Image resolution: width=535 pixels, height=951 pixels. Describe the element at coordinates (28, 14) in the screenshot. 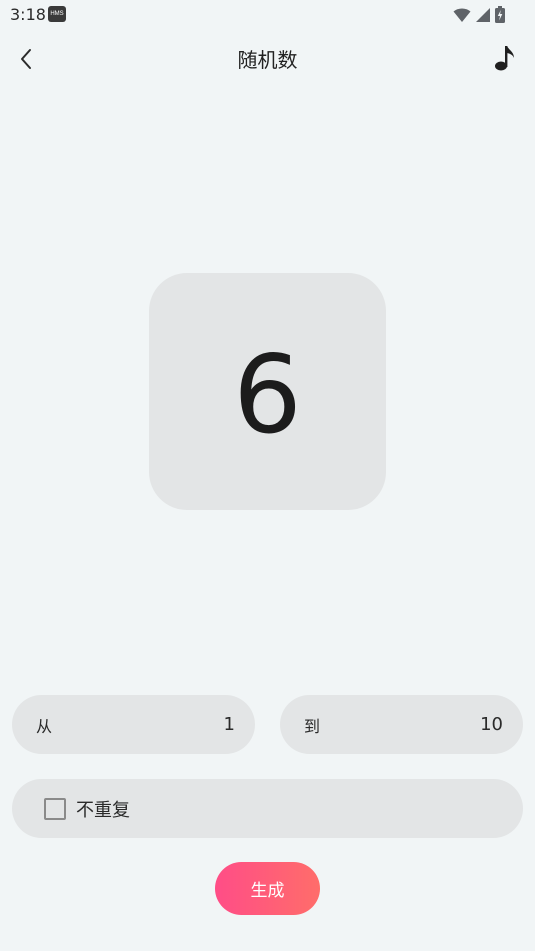

I see `status-time: 3:18` at that location.